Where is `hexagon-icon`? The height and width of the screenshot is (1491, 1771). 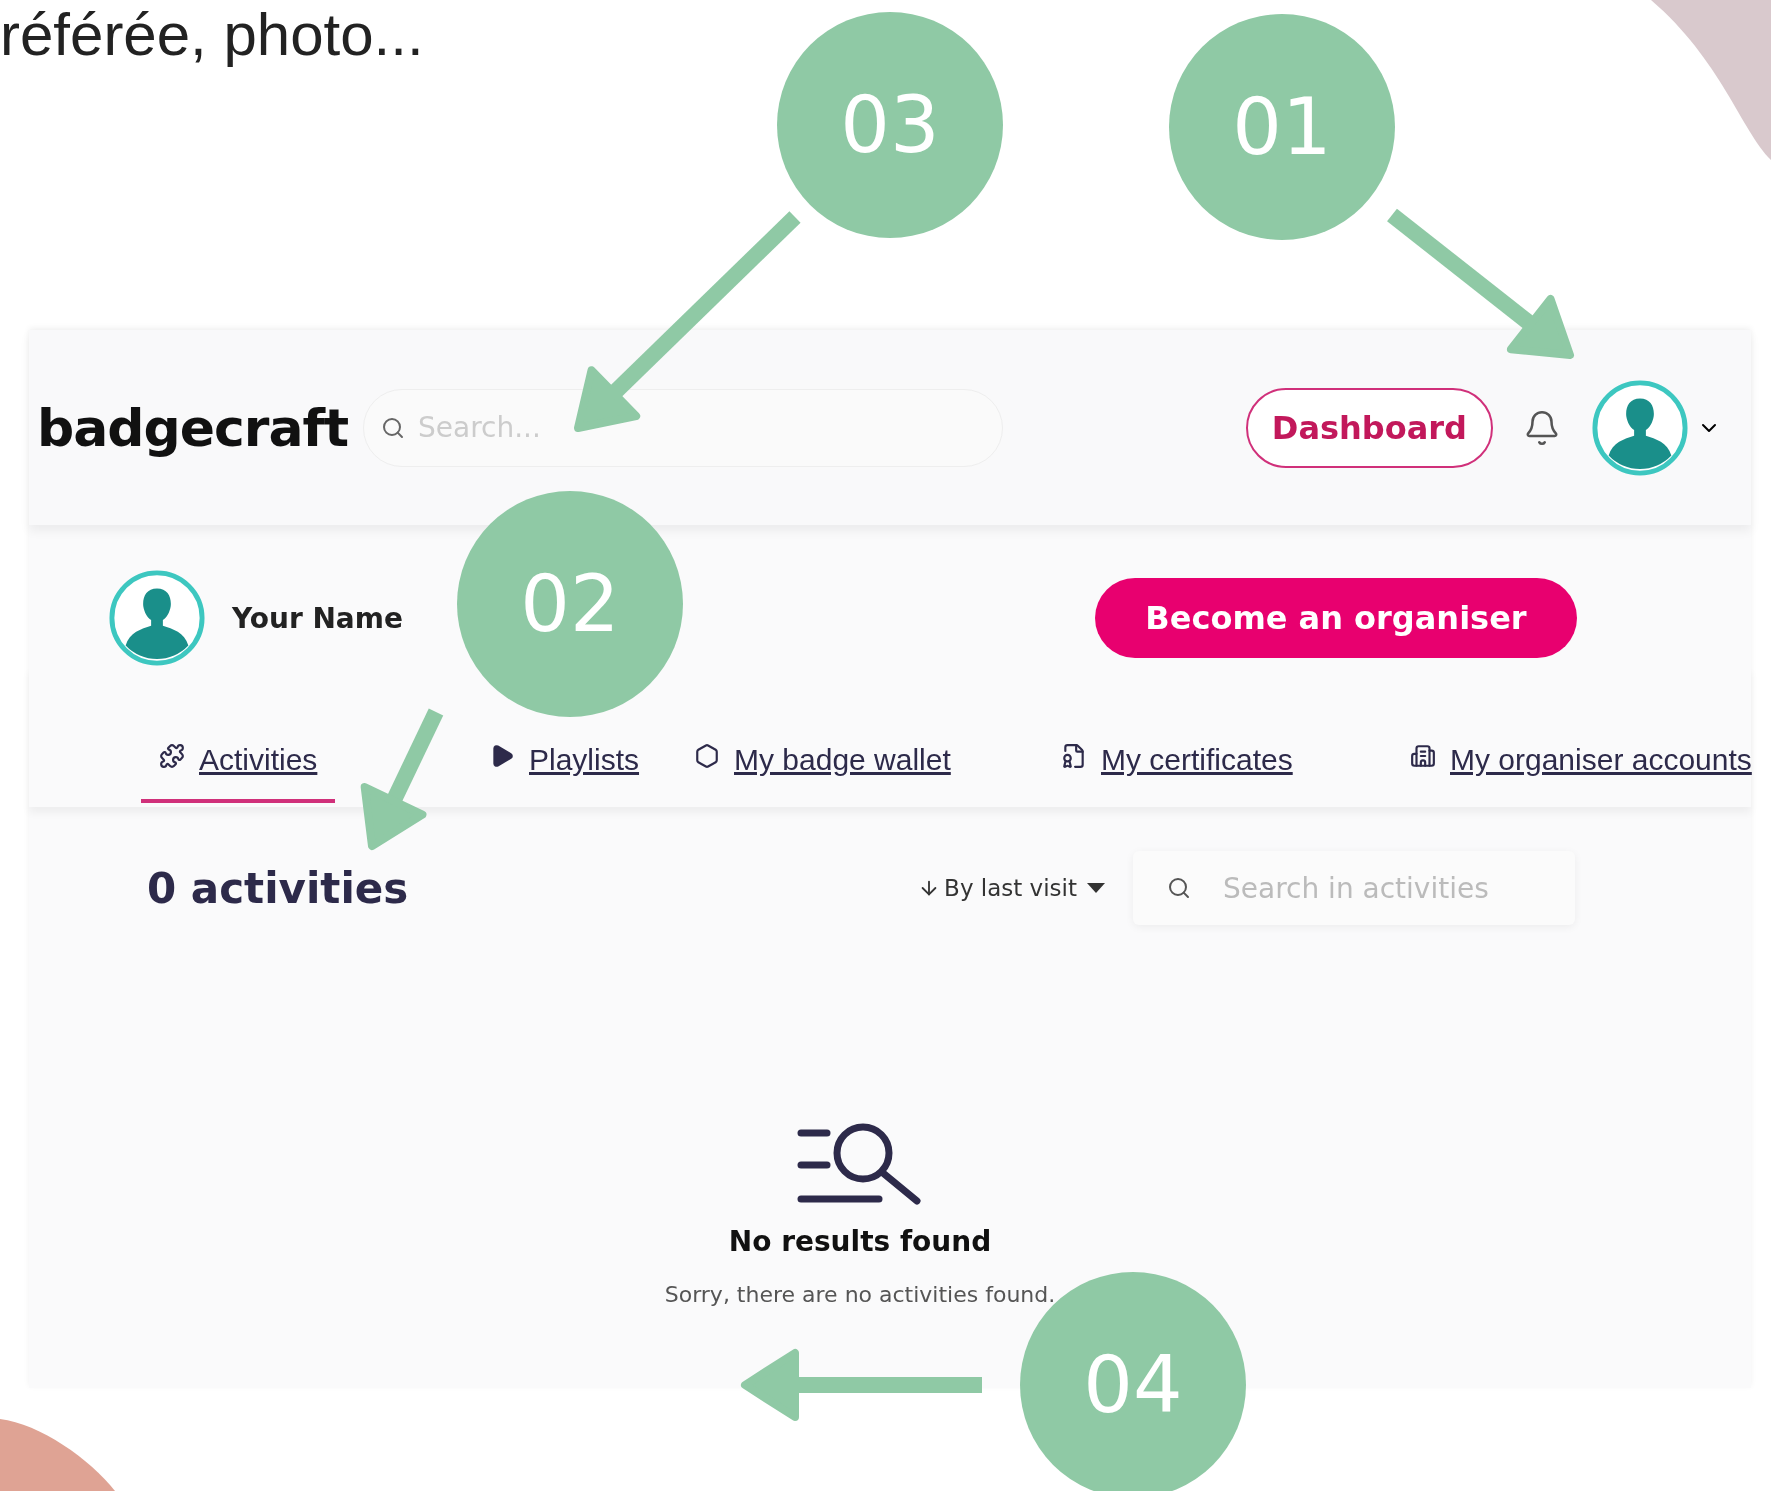 hexagon-icon is located at coordinates (707, 756).